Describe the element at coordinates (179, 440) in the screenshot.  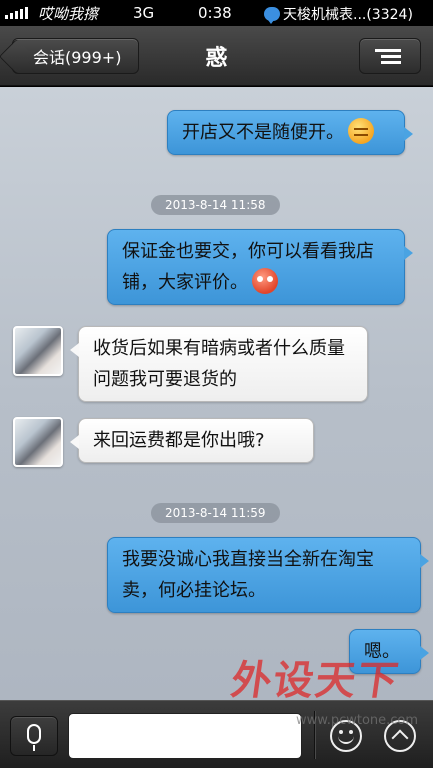
I see `message-text: 来回运费都是你出哦?` at that location.